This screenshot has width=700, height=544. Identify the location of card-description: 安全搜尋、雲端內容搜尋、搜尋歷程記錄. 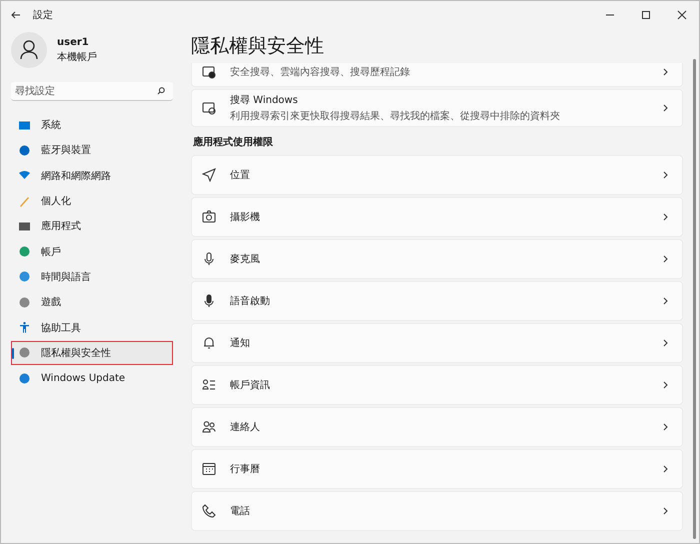
(320, 72).